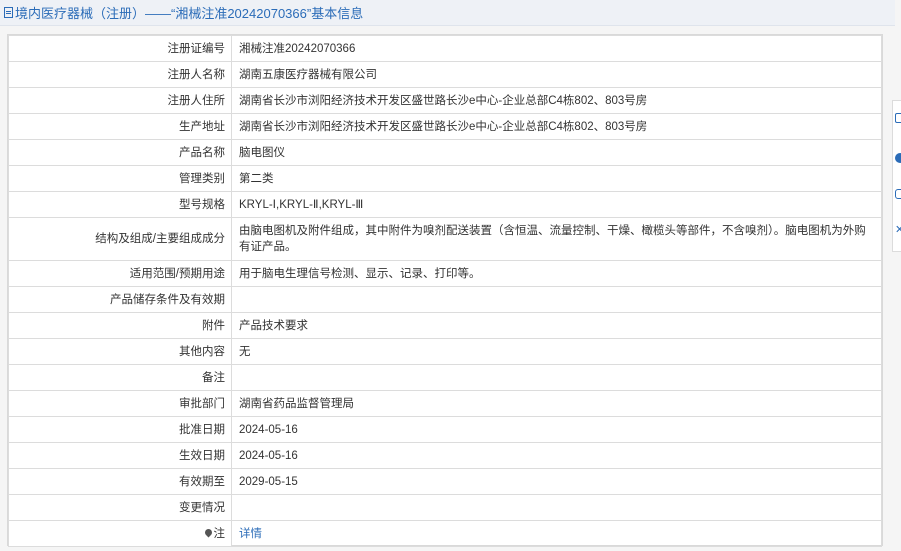 Image resolution: width=901 pixels, height=551 pixels. What do you see at coordinates (898, 230) in the screenshot?
I see `close-icon: ✕` at bounding box center [898, 230].